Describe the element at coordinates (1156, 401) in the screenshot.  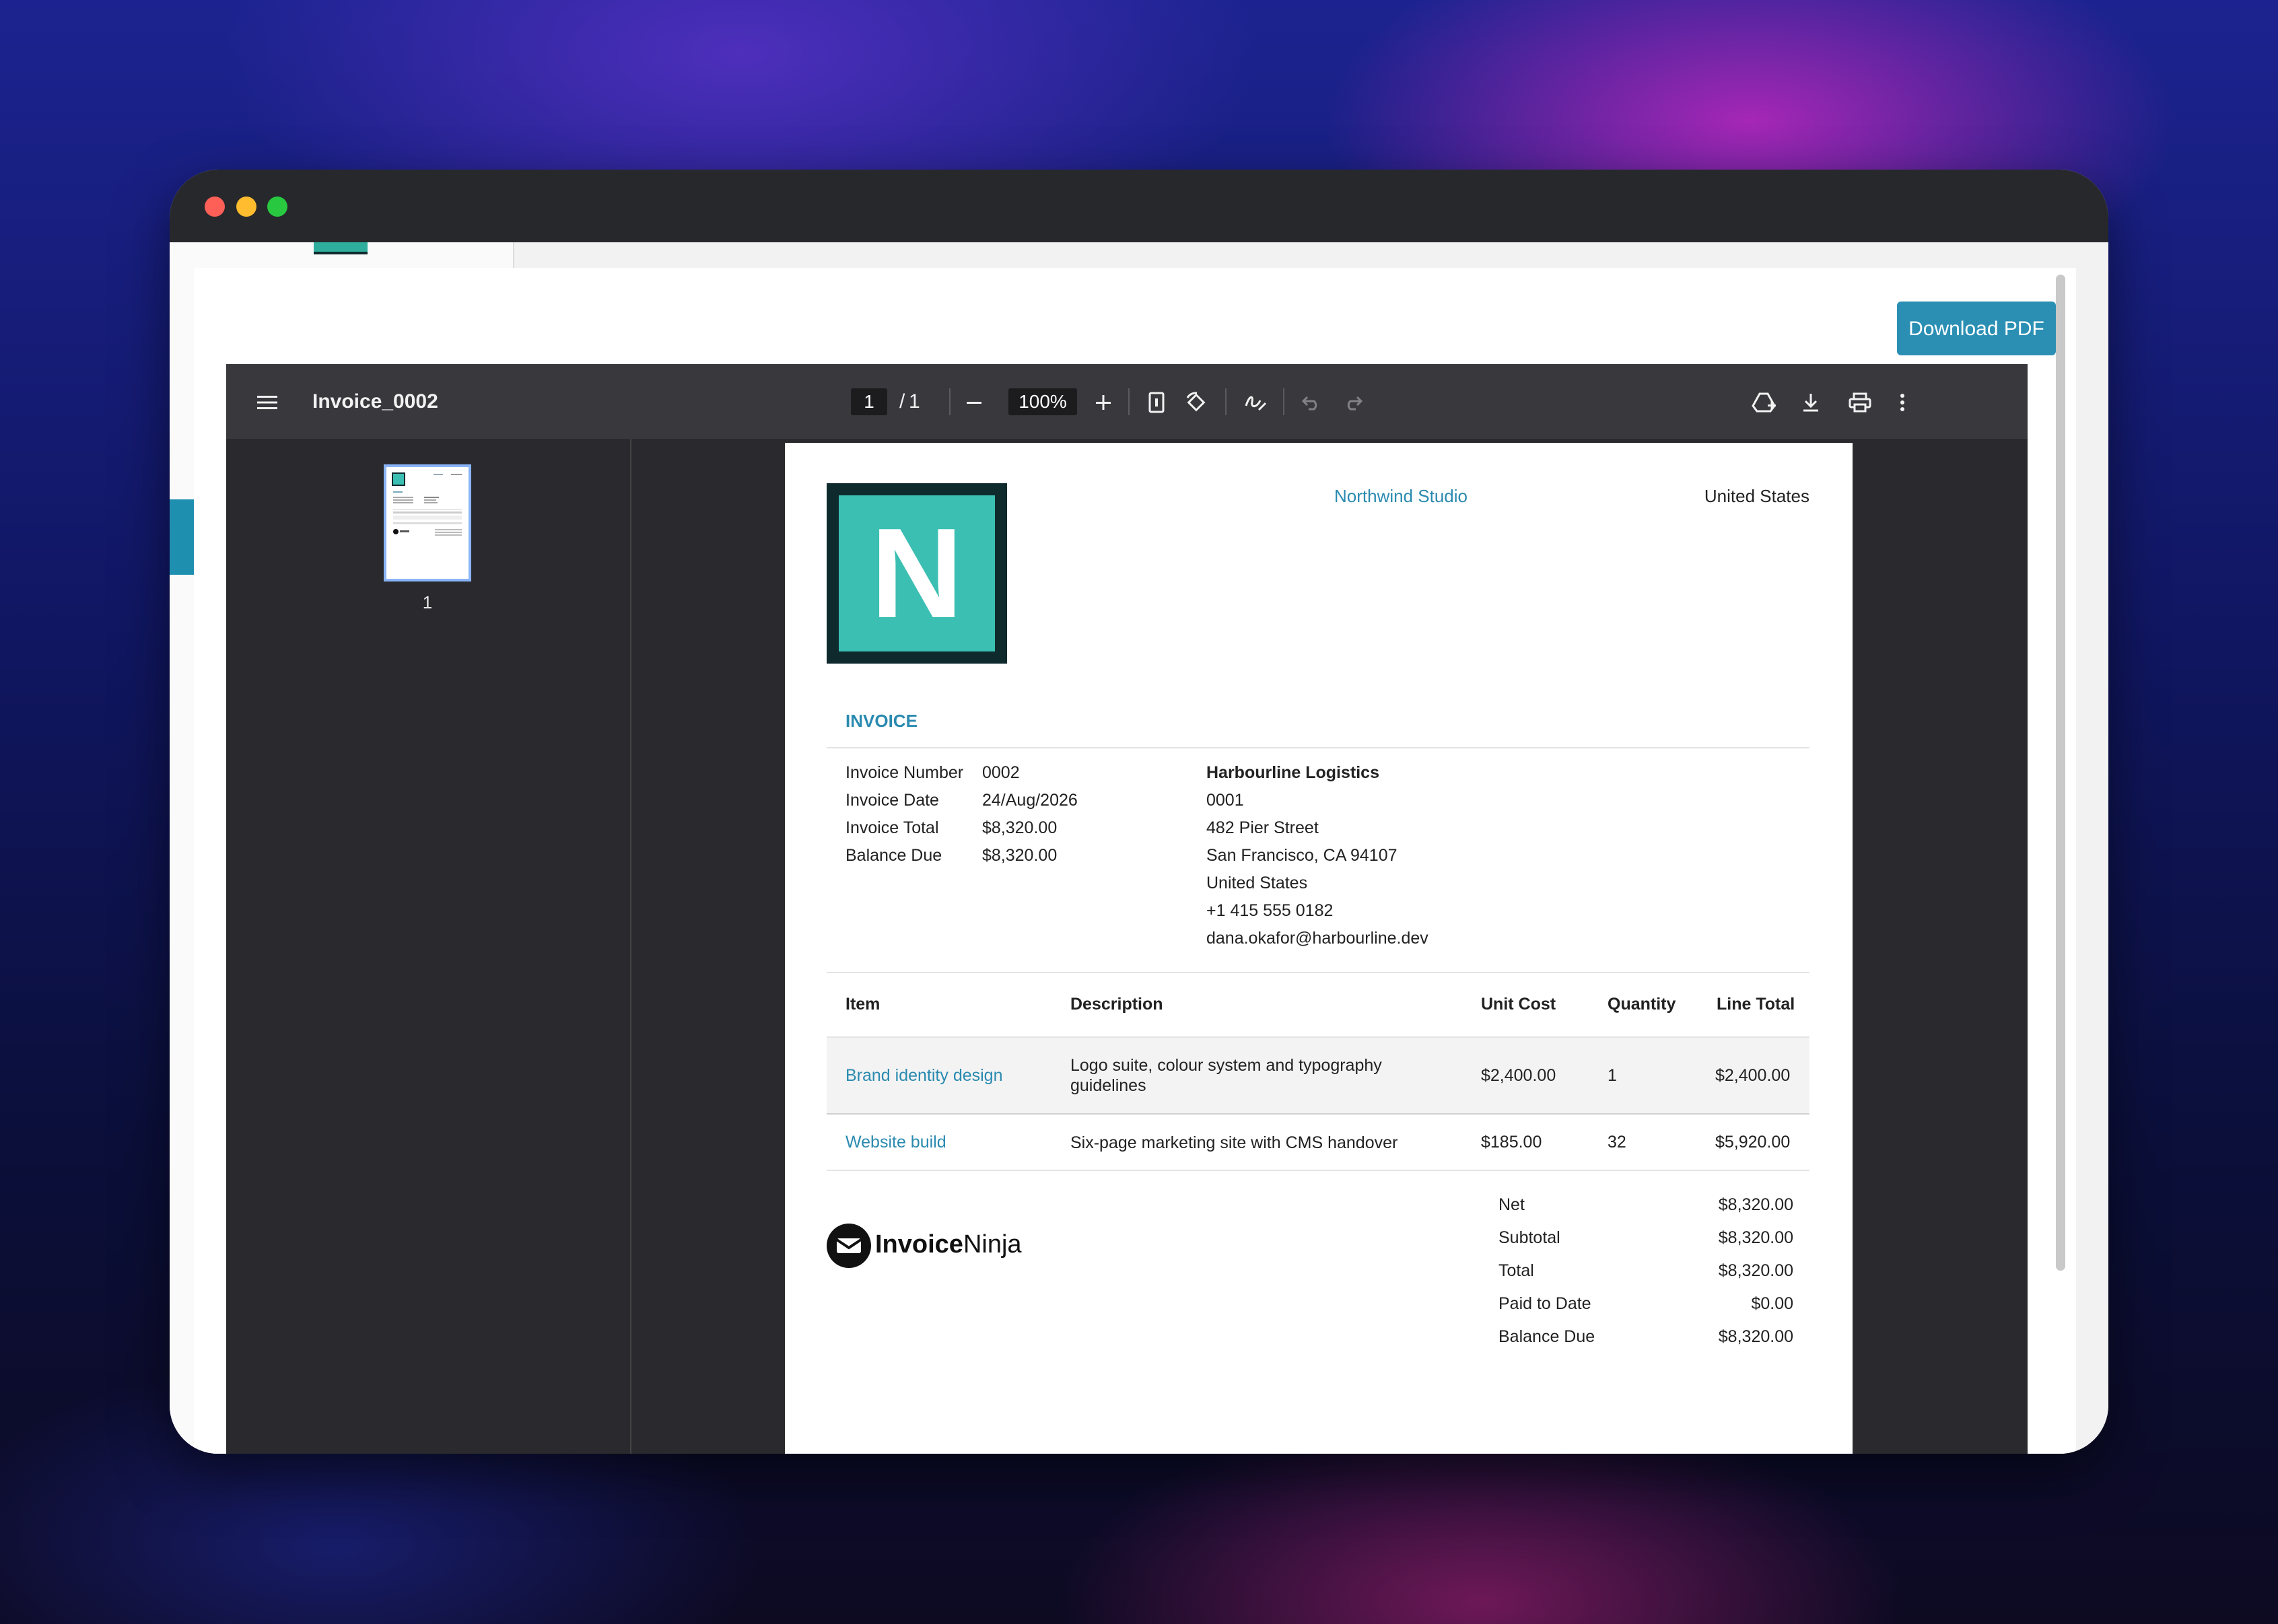
I see `fit-page-icon` at that location.